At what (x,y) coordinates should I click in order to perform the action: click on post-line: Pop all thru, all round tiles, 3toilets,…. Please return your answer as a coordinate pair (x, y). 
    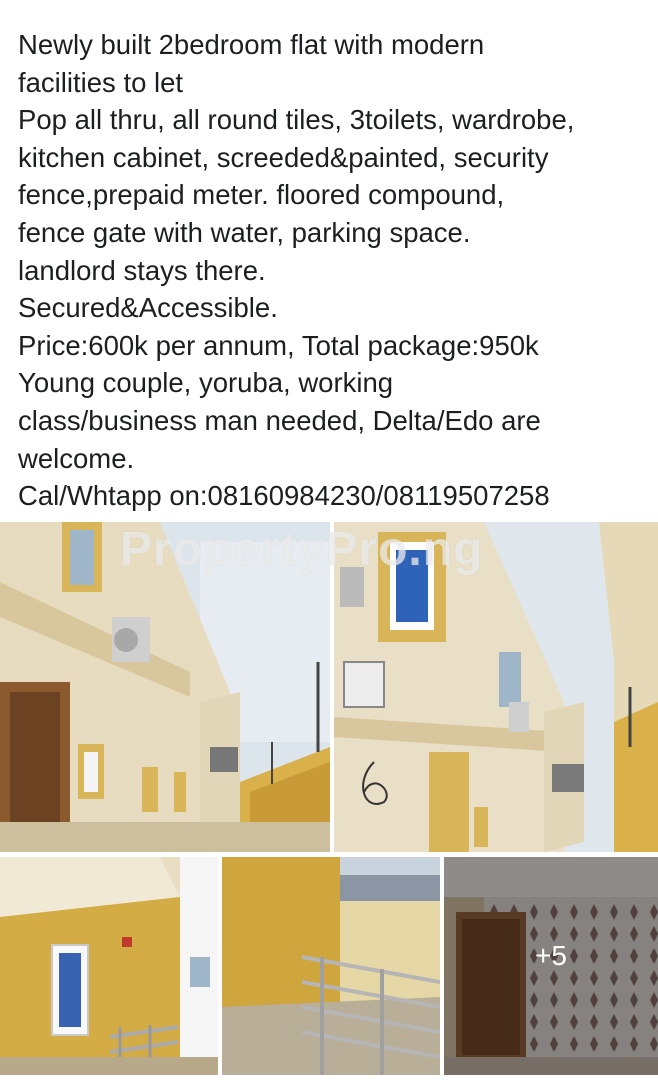
    Looking at the image, I should click on (296, 120).